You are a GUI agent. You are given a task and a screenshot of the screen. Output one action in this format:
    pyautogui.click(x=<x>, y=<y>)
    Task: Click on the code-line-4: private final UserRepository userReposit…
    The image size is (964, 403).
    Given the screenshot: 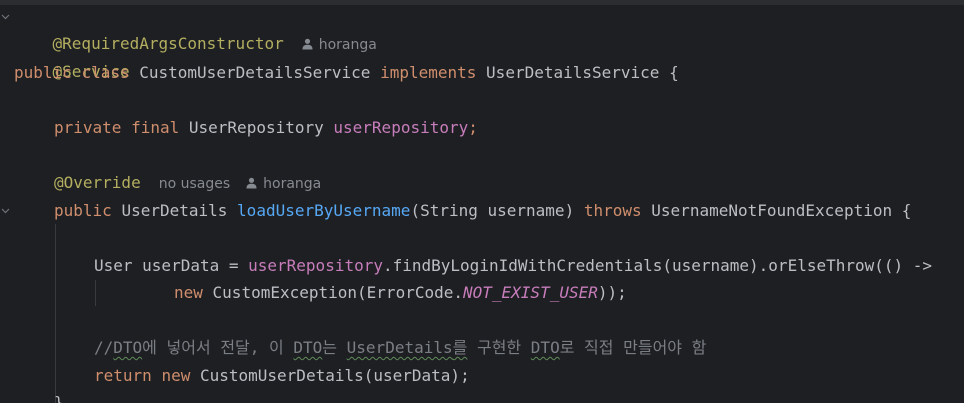 What is the action you would take?
    pyautogui.click(x=266, y=128)
    